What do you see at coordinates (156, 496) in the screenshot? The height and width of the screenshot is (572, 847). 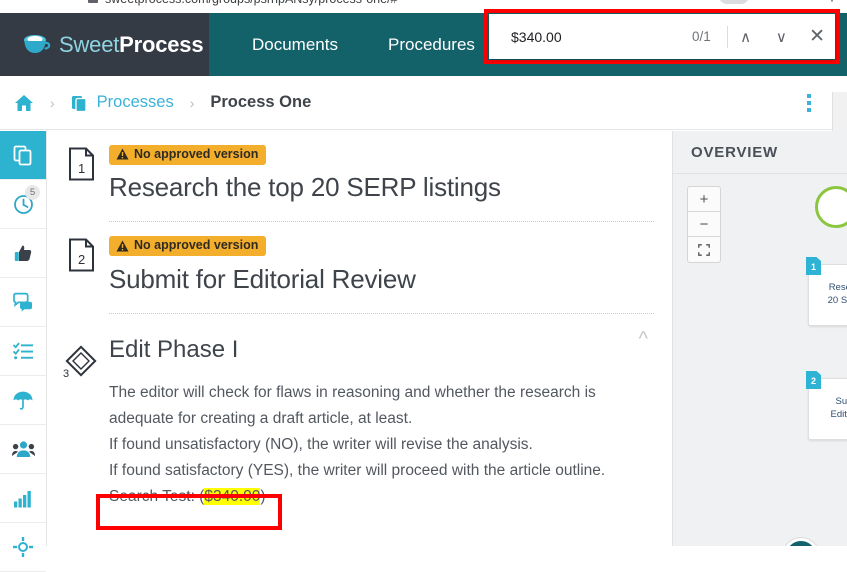 I see `search-test-prefix: Search Test: (` at bounding box center [156, 496].